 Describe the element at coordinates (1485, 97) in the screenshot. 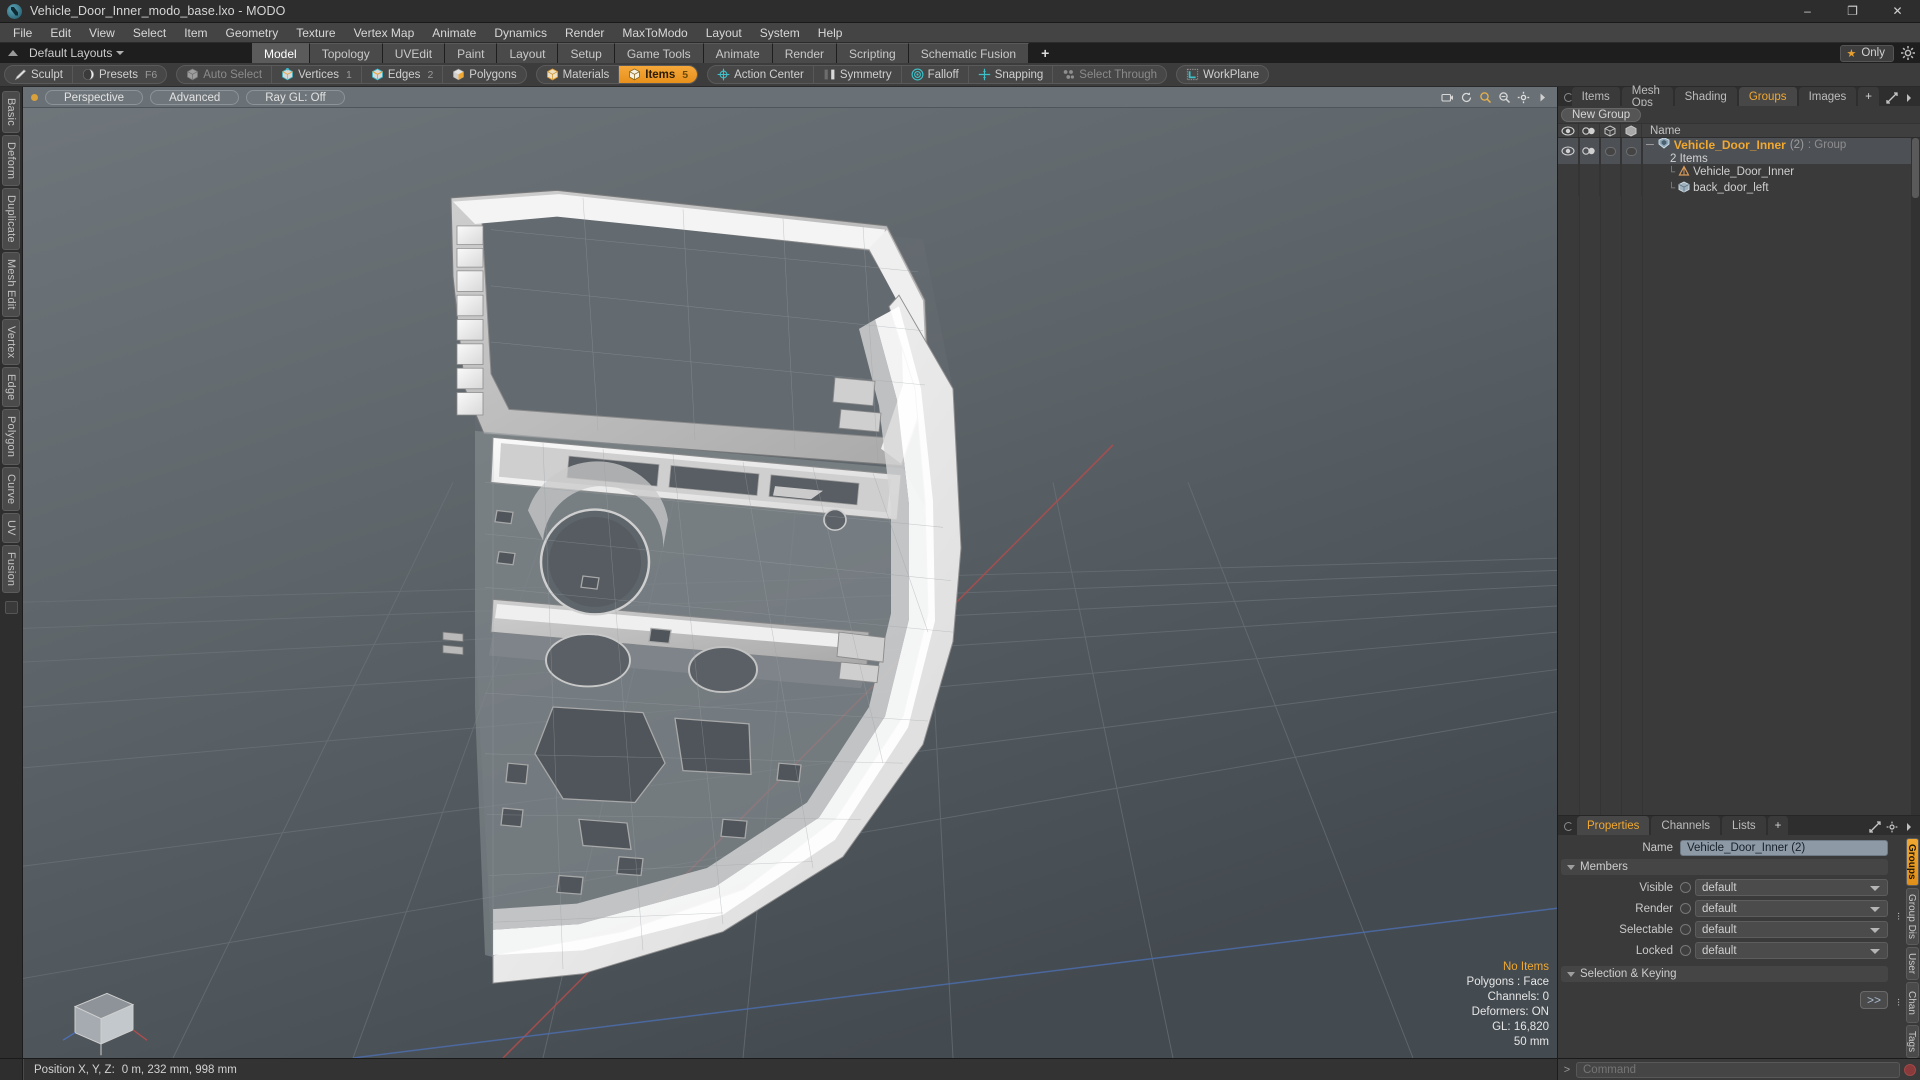

I see `search-icon` at that location.